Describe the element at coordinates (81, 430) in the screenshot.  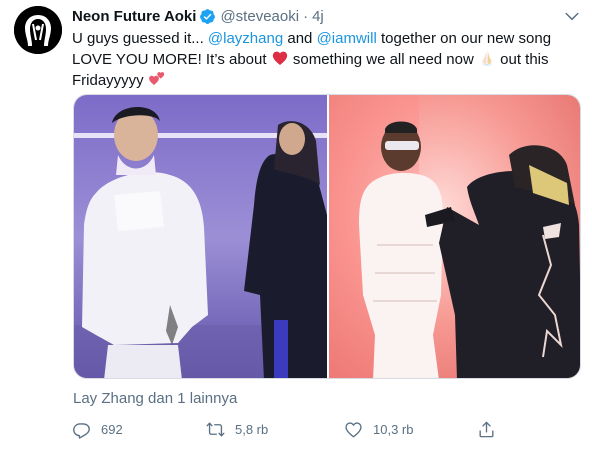
I see `reply-icon` at that location.